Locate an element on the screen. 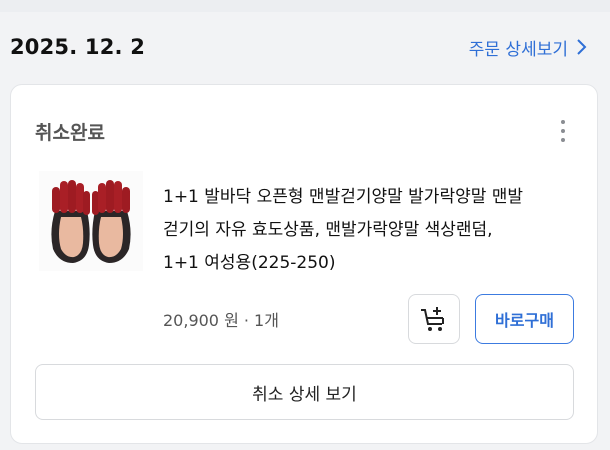  add-to-cart-button is located at coordinates (434, 319).